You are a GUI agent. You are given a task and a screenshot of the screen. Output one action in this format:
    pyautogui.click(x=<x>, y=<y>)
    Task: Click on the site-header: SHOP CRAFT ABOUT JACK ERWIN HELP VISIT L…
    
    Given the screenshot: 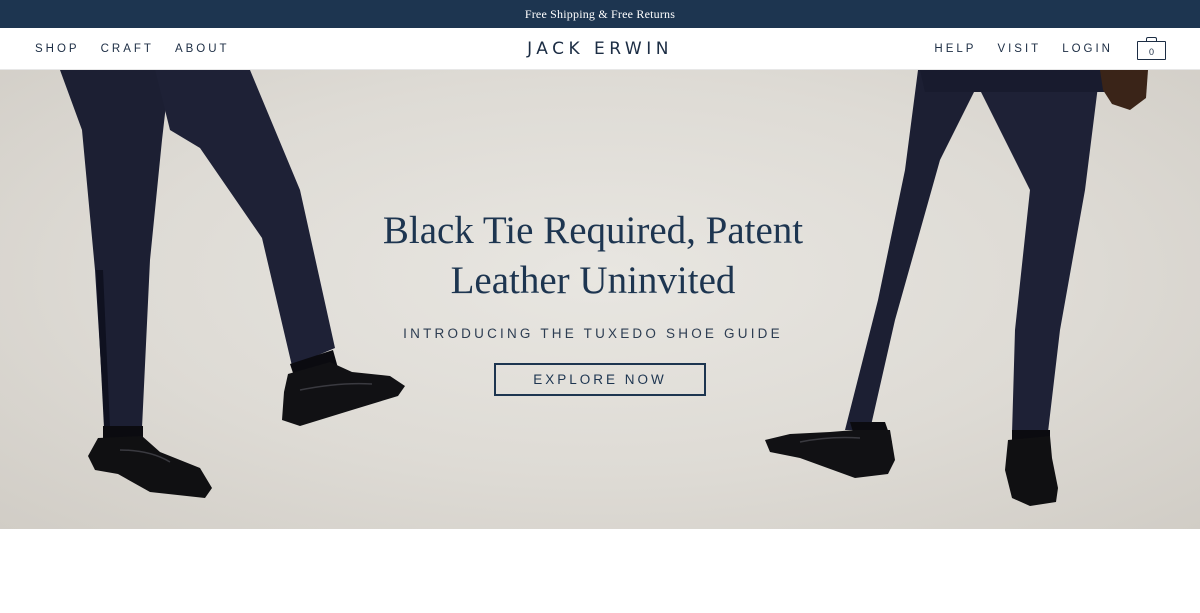 What is the action you would take?
    pyautogui.click(x=600, y=49)
    